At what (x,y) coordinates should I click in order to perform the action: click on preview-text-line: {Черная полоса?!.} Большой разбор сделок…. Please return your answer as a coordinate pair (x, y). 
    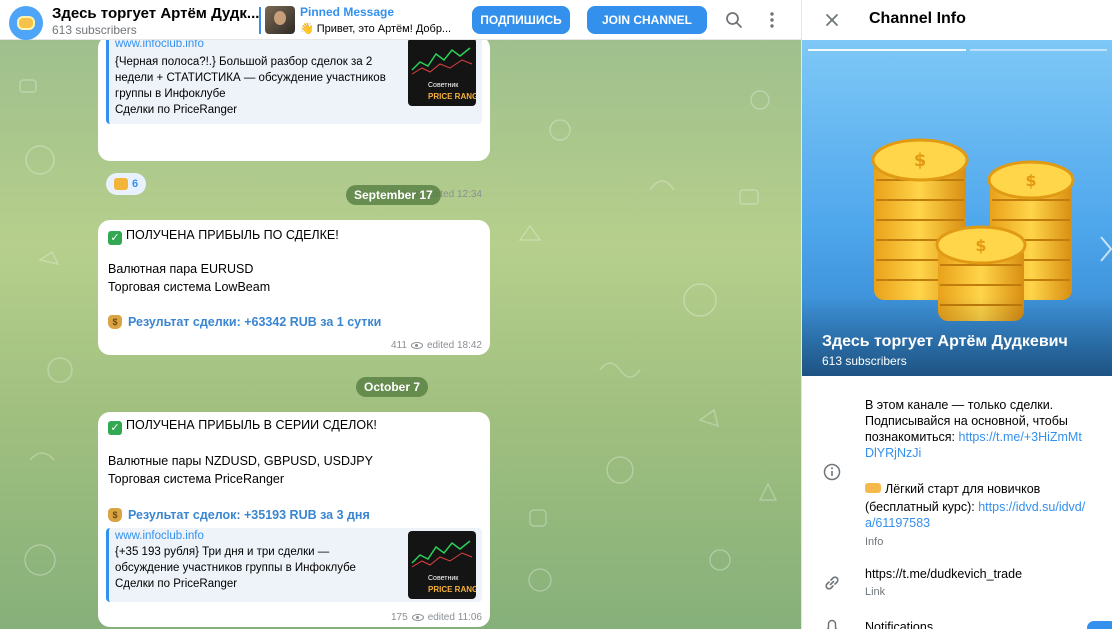
    Looking at the image, I should click on (244, 62).